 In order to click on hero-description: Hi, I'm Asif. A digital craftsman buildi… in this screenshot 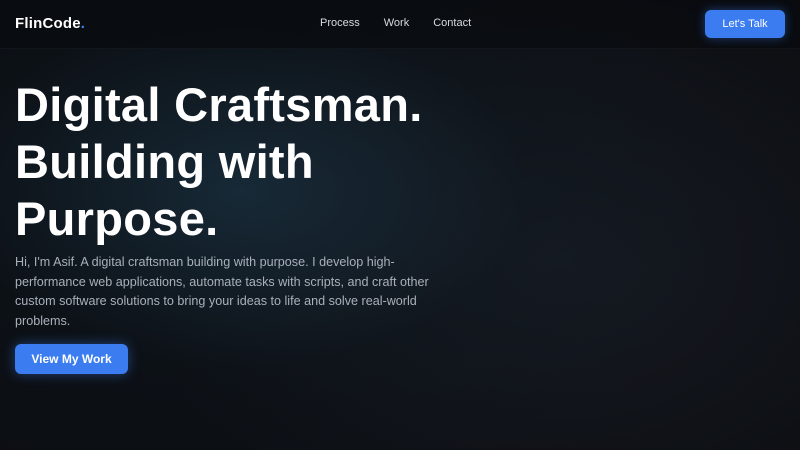, I will do `click(222, 291)`.